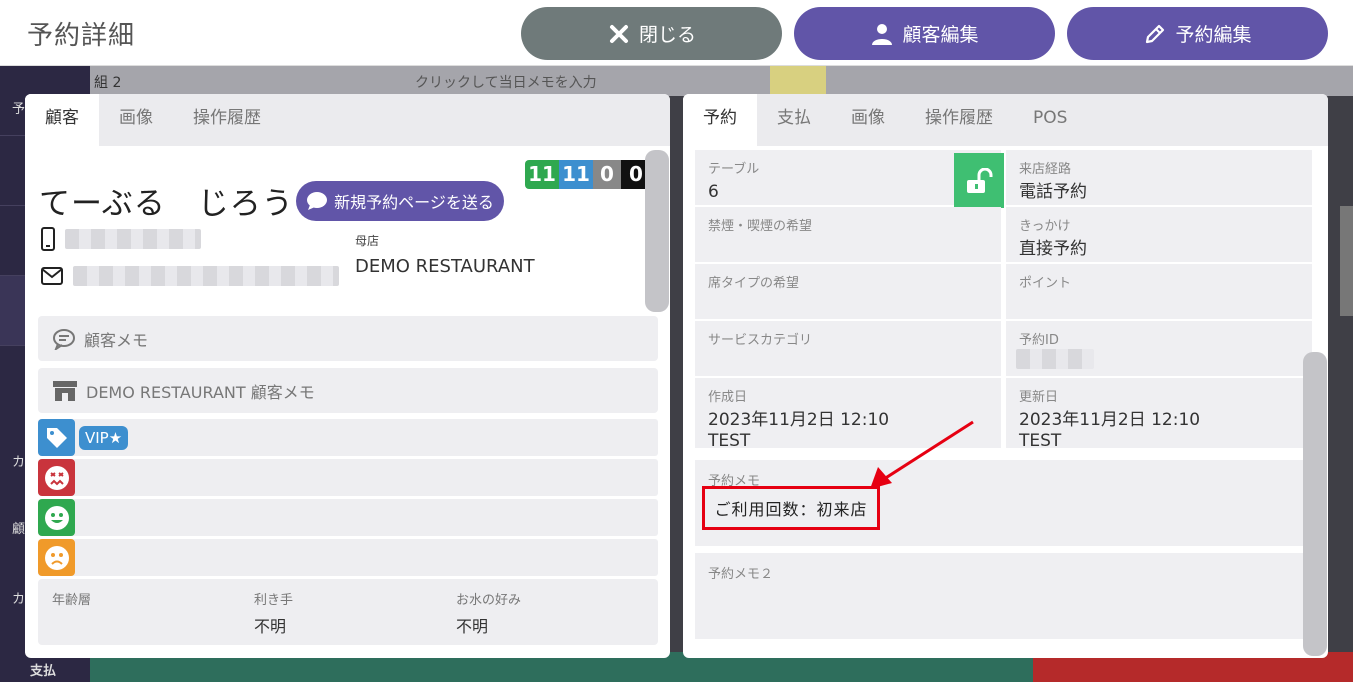  Describe the element at coordinates (1159, 234) in the screenshot. I see `trigger-field: きっかけ 直接予約` at that location.